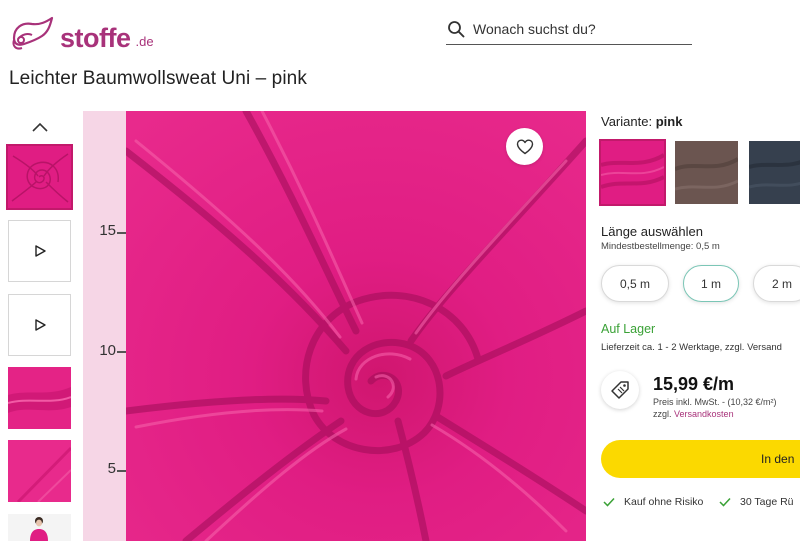 This screenshot has width=800, height=541. I want to click on thumbnail-fabric-flat, so click(39, 471).